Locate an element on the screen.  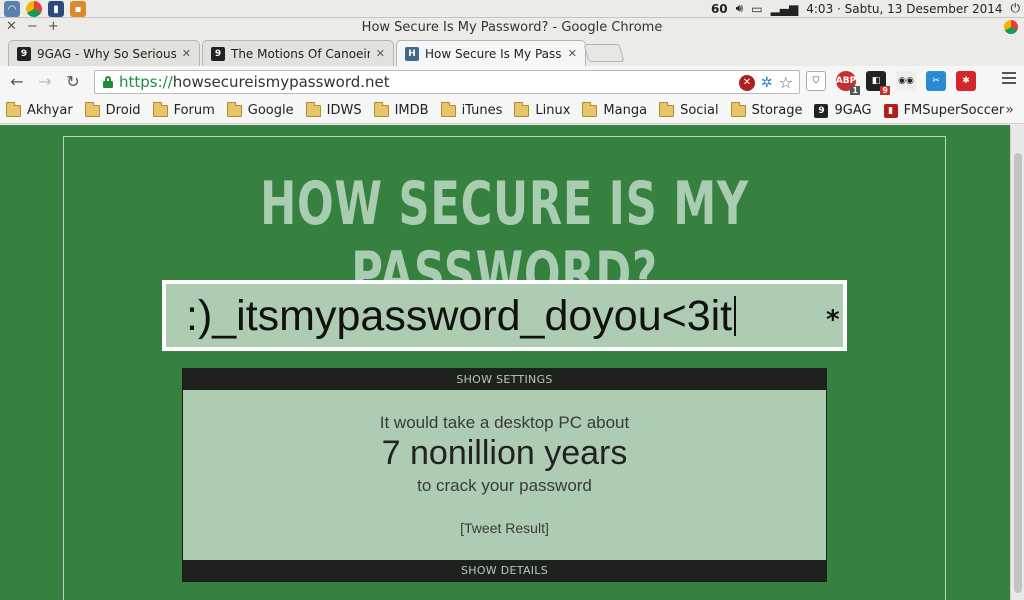
bookmark-folder-google: Google is located at coordinates (260, 109).